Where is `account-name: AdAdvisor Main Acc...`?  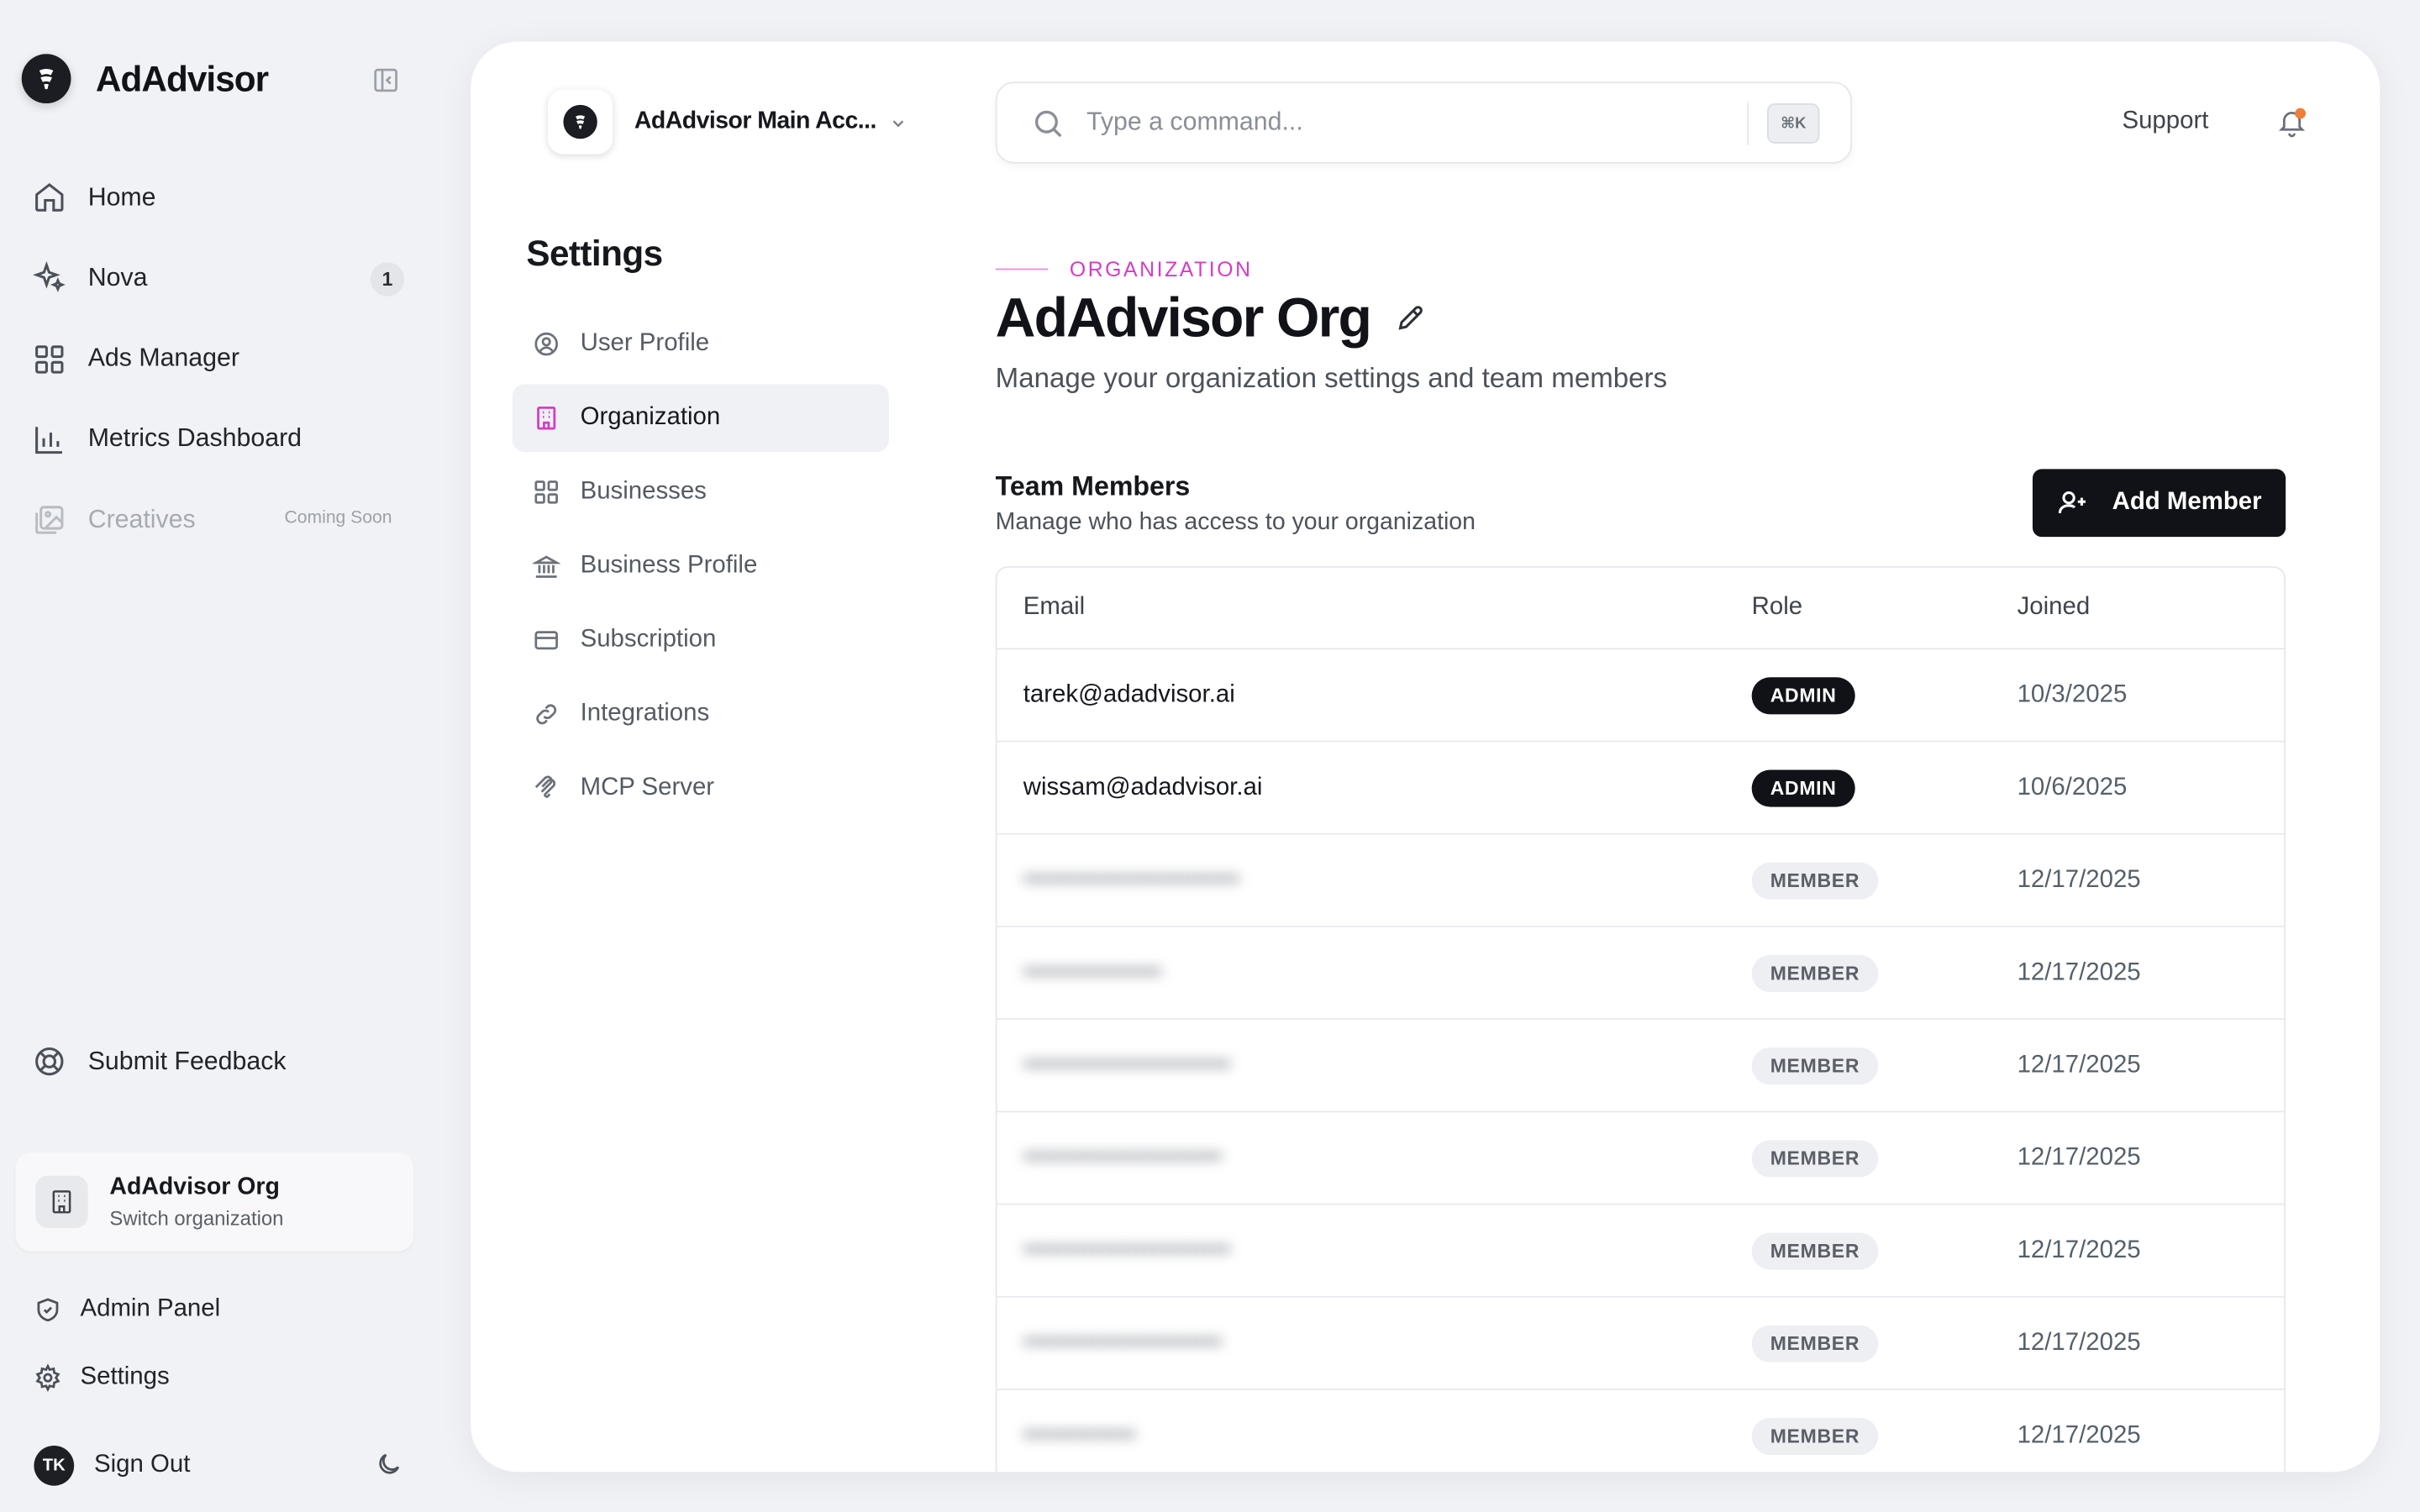
account-name: AdAdvisor Main Acc... is located at coordinates (755, 121).